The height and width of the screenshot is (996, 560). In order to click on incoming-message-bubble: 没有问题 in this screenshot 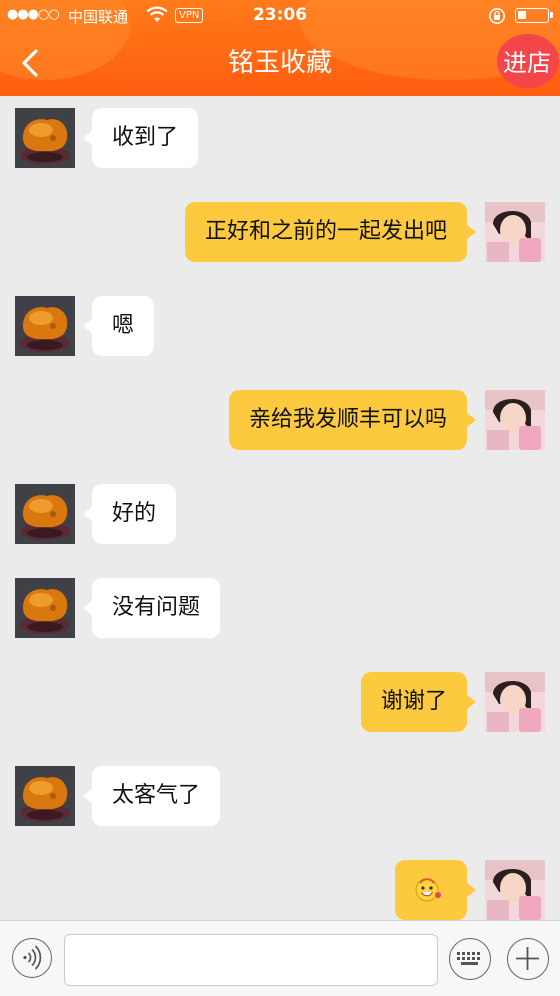, I will do `click(151, 608)`.